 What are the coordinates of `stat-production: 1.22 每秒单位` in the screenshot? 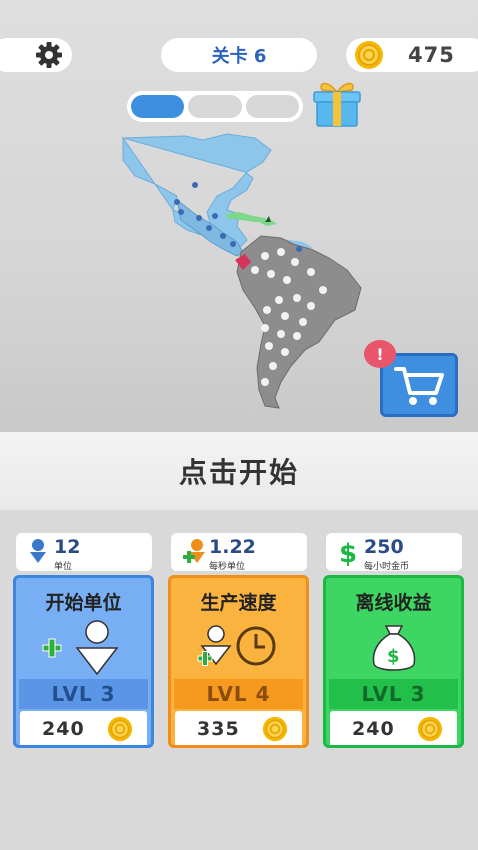 It's located at (239, 552).